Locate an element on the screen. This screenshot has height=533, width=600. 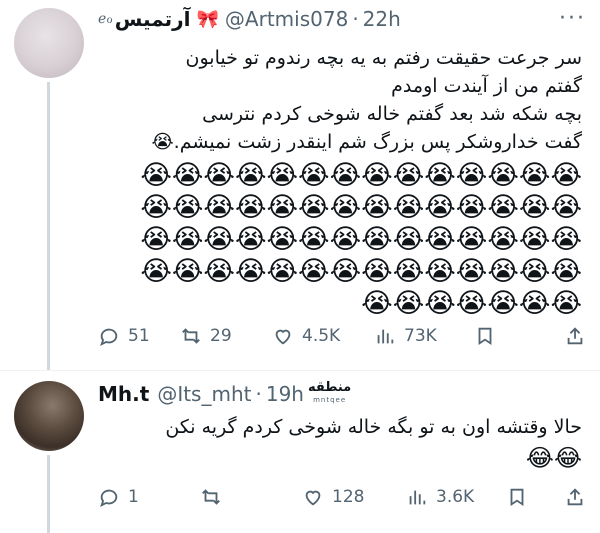
action-bar: 1 128 3.6K is located at coordinates (342, 497).